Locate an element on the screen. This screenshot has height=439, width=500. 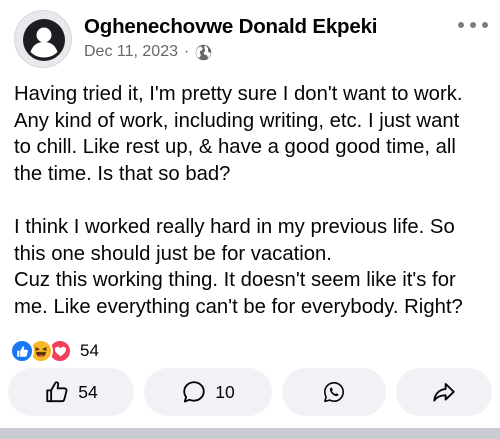
comment-icon is located at coordinates (194, 392).